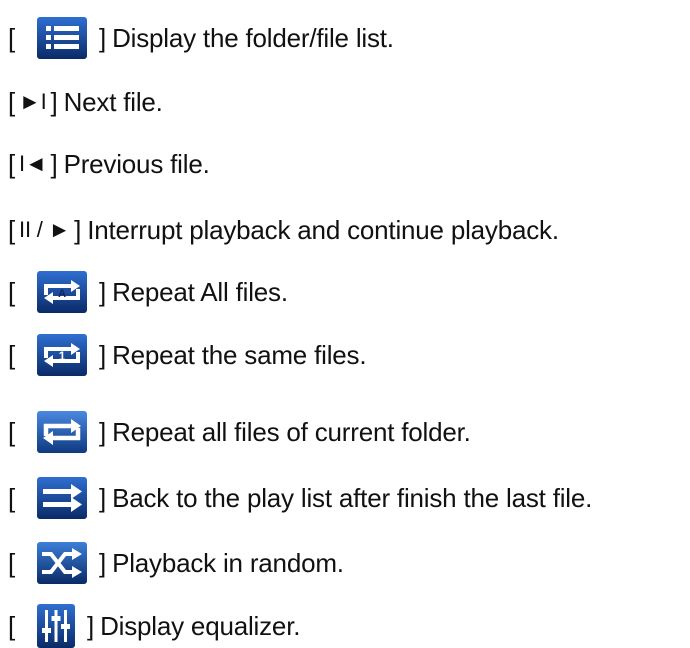 Image resolution: width=690 pixels, height=648 pixels. What do you see at coordinates (113, 101) in the screenshot?
I see `description: Next file.` at bounding box center [113, 101].